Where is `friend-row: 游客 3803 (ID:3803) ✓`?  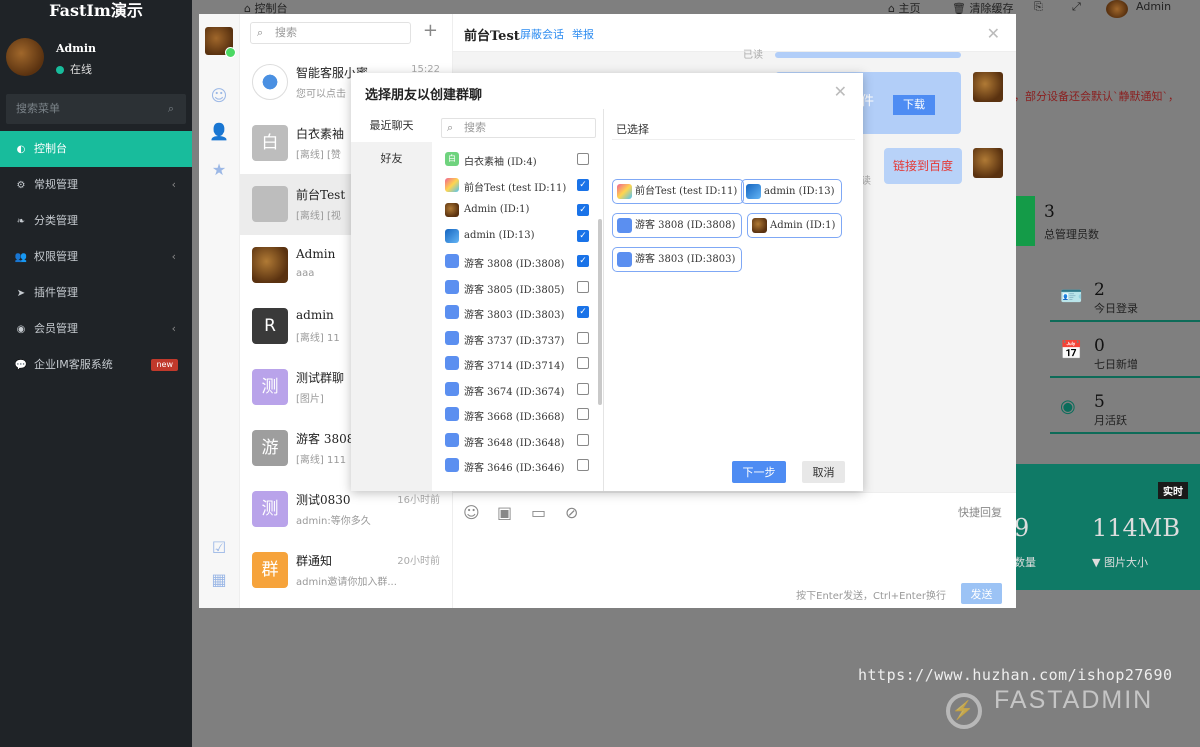 friend-row: 游客 3803 (ID:3803) ✓ is located at coordinates (518, 313).